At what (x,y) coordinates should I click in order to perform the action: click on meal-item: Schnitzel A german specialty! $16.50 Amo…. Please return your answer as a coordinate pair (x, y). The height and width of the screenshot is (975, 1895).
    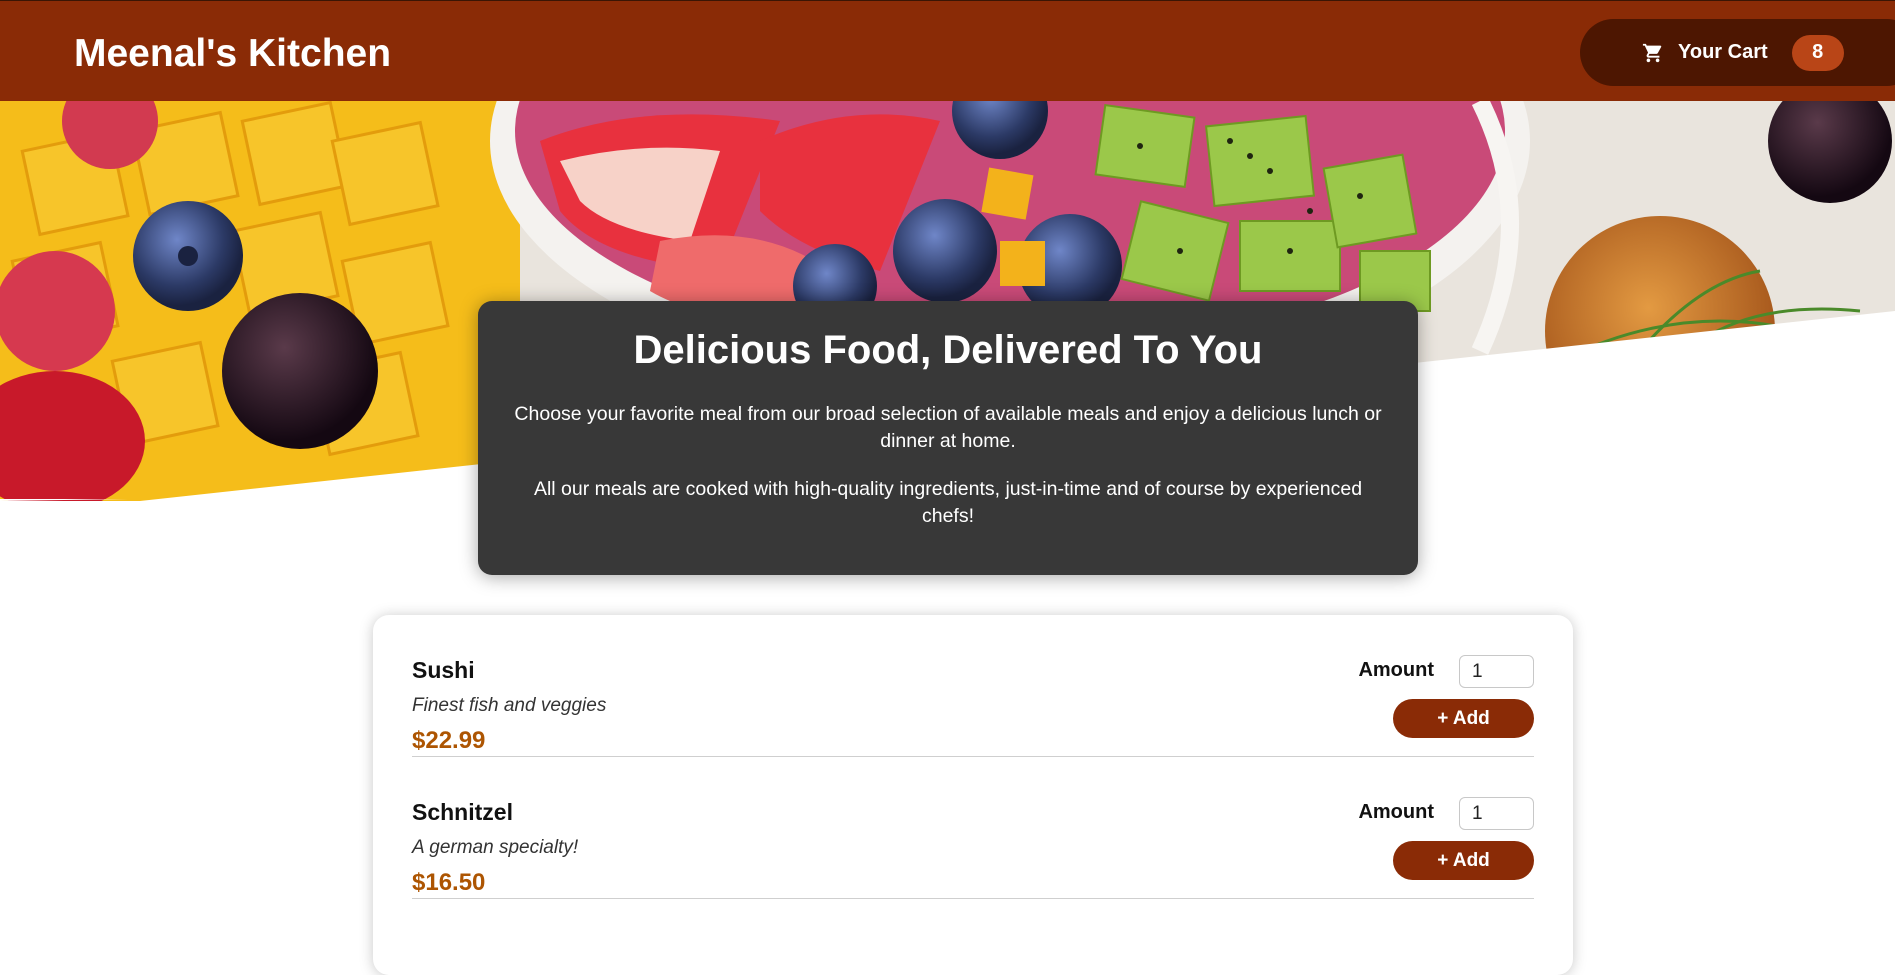
    Looking at the image, I should click on (973, 828).